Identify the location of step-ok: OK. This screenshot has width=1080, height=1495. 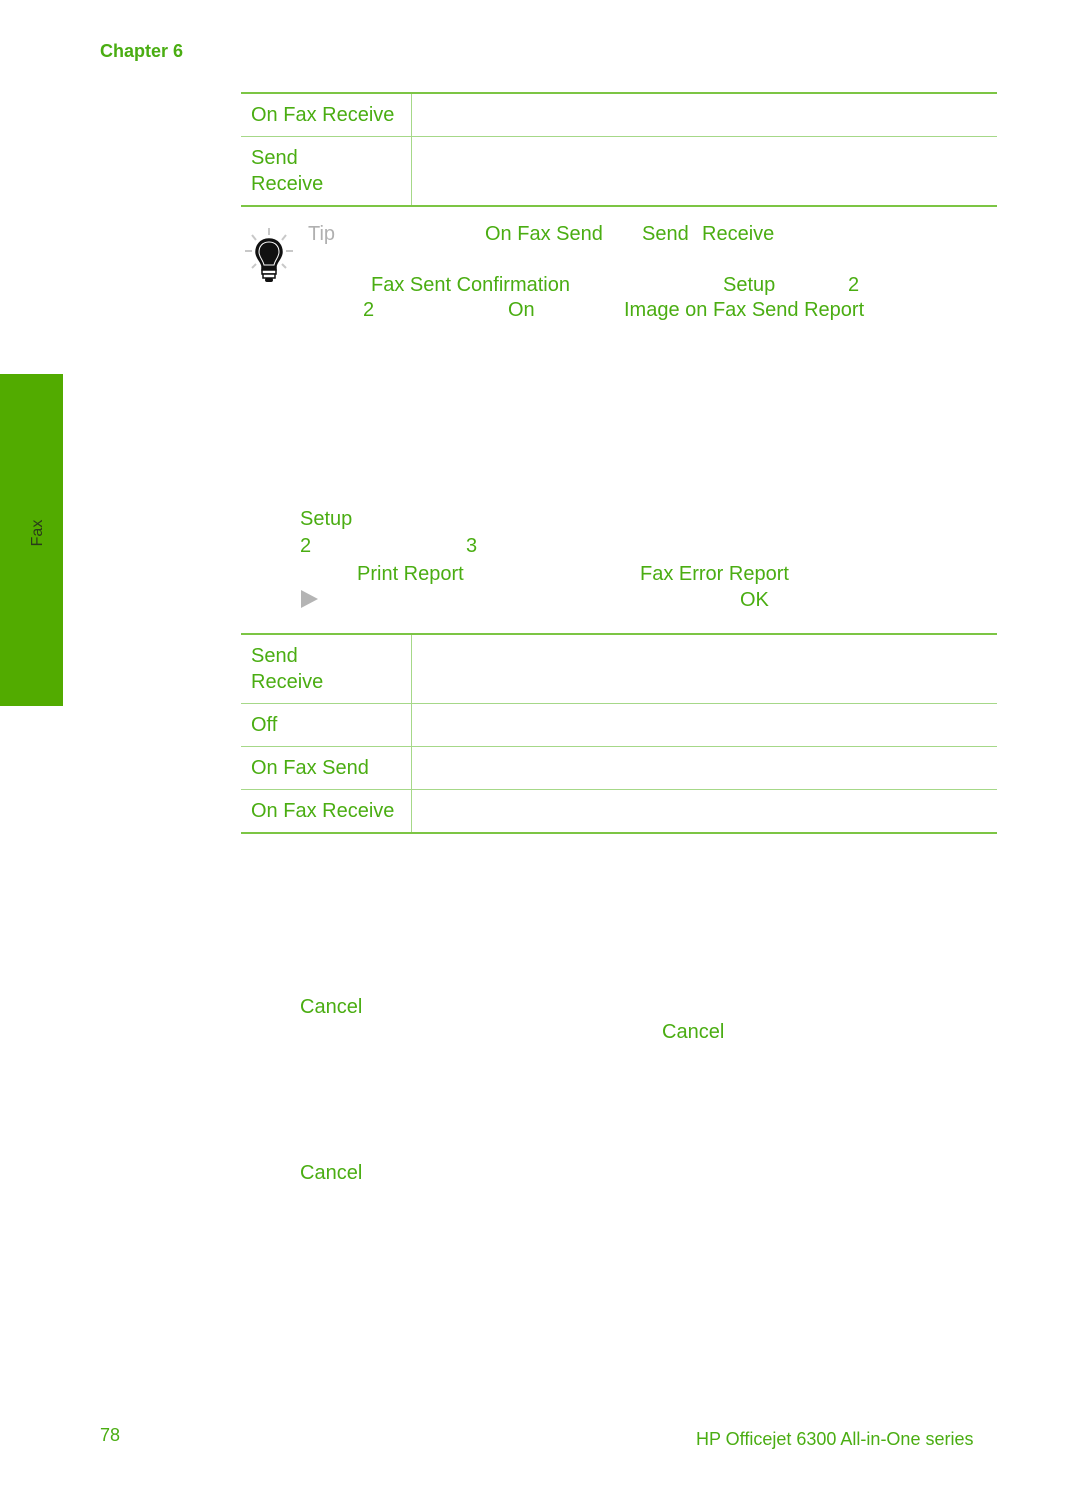
(754, 600).